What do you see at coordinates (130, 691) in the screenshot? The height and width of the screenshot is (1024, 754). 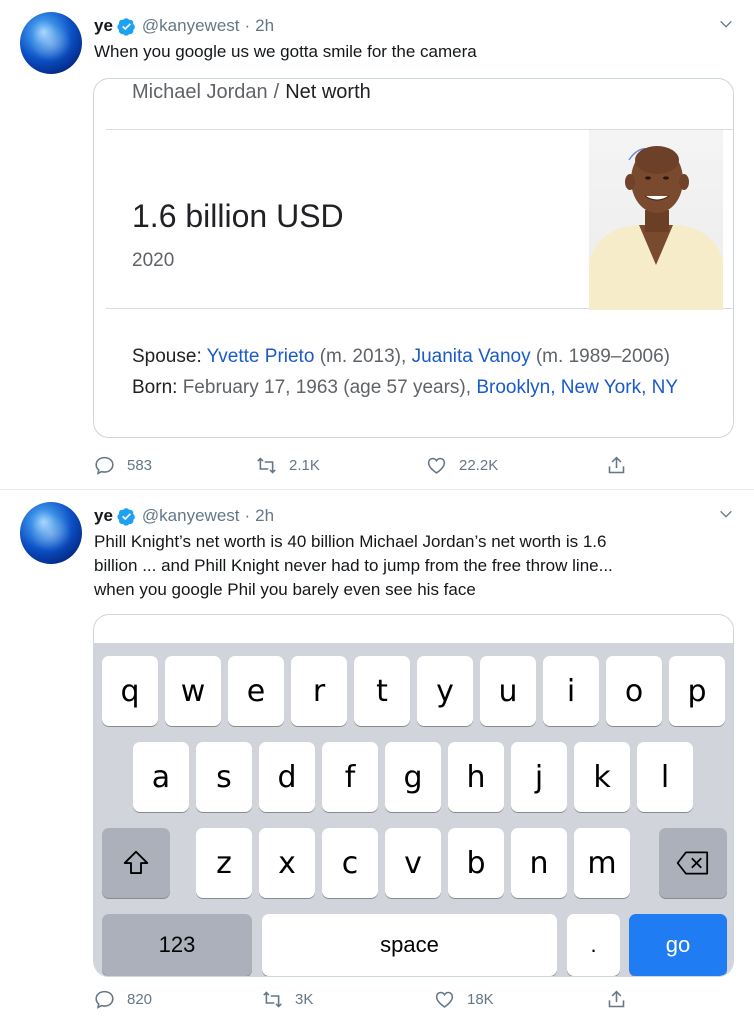 I see `key-q: q` at bounding box center [130, 691].